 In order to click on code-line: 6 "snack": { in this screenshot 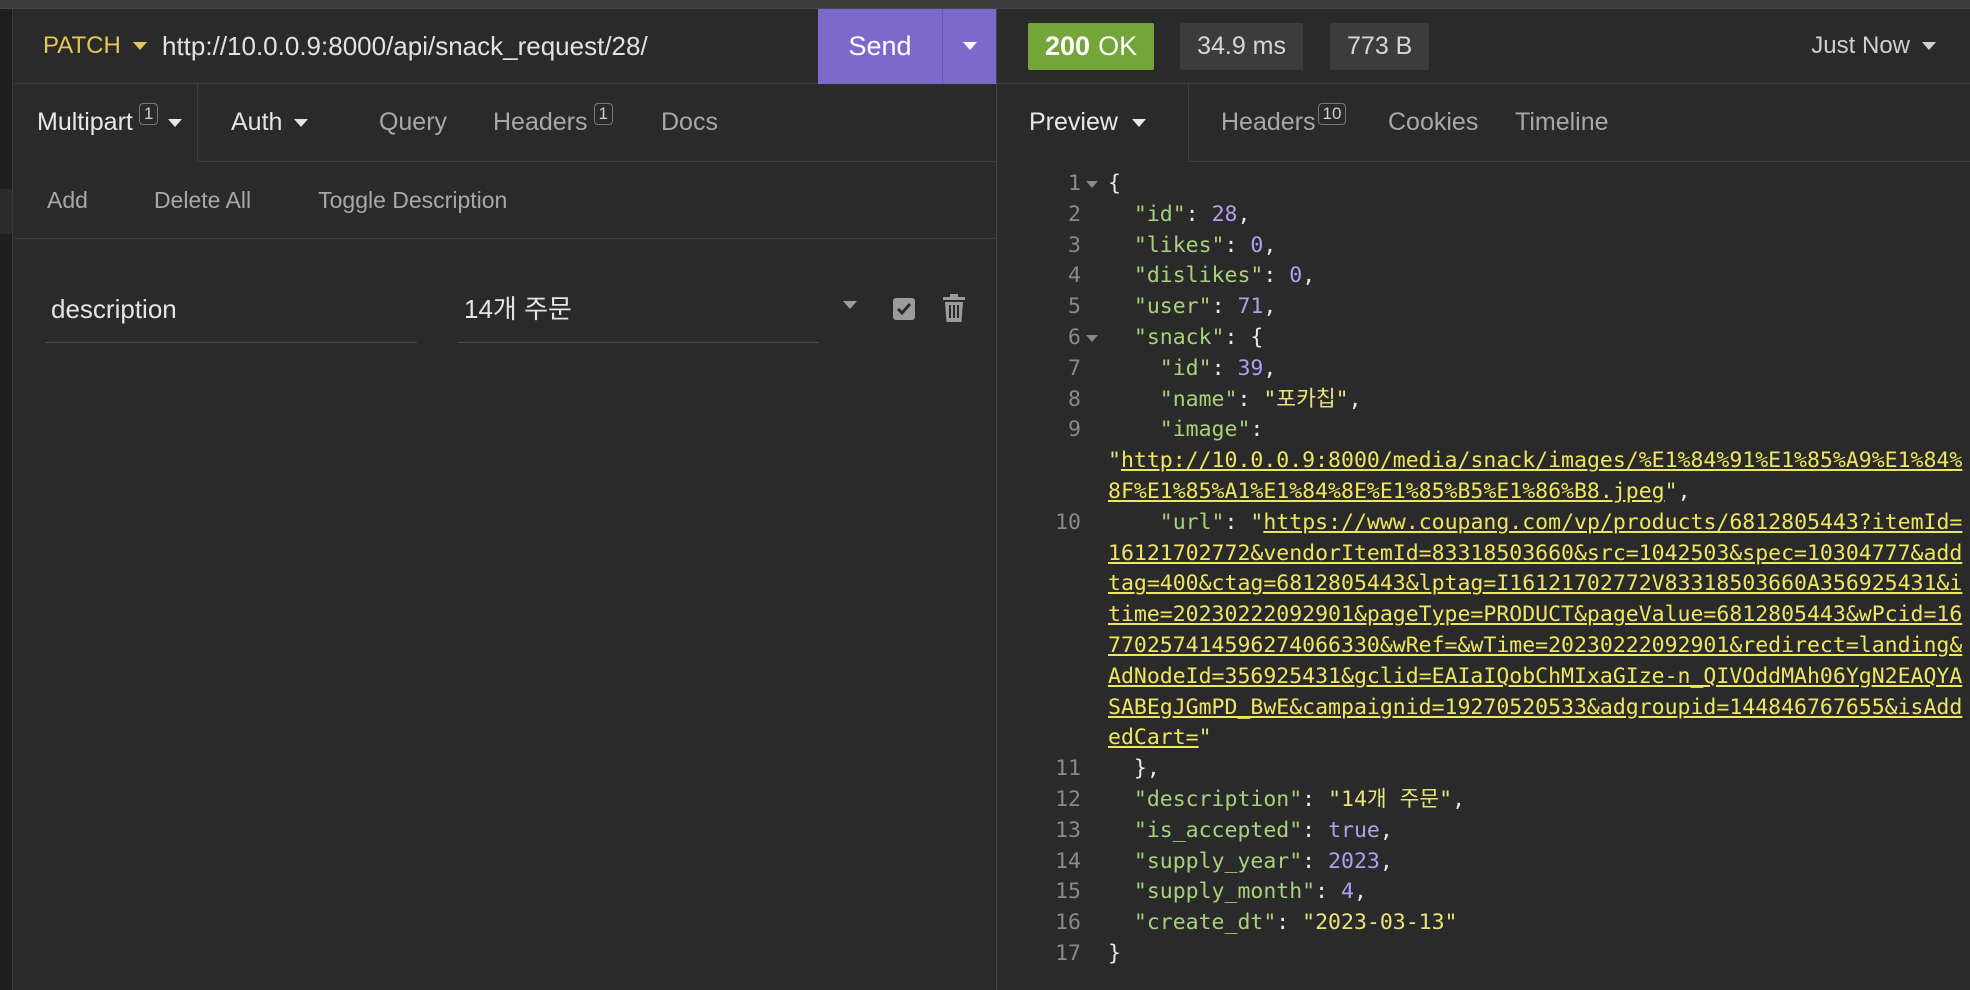, I will do `click(1483, 338)`.